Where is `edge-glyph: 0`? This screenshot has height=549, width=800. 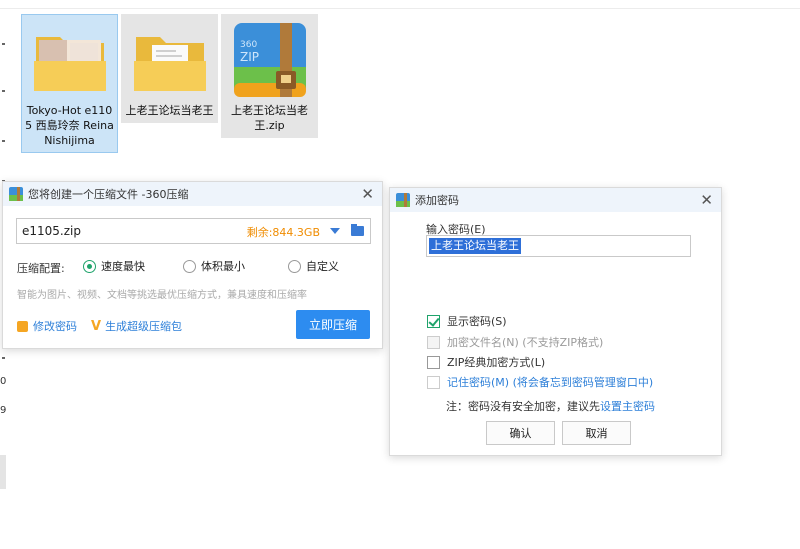
edge-glyph: 0 is located at coordinates (3, 381).